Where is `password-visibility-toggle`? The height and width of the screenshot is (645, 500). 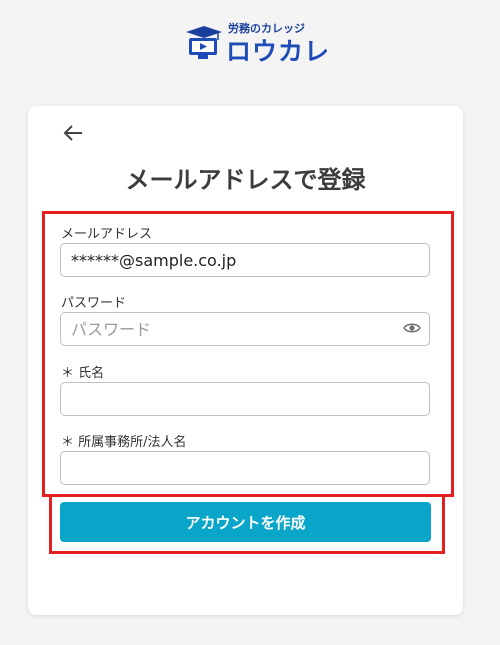 password-visibility-toggle is located at coordinates (412, 328).